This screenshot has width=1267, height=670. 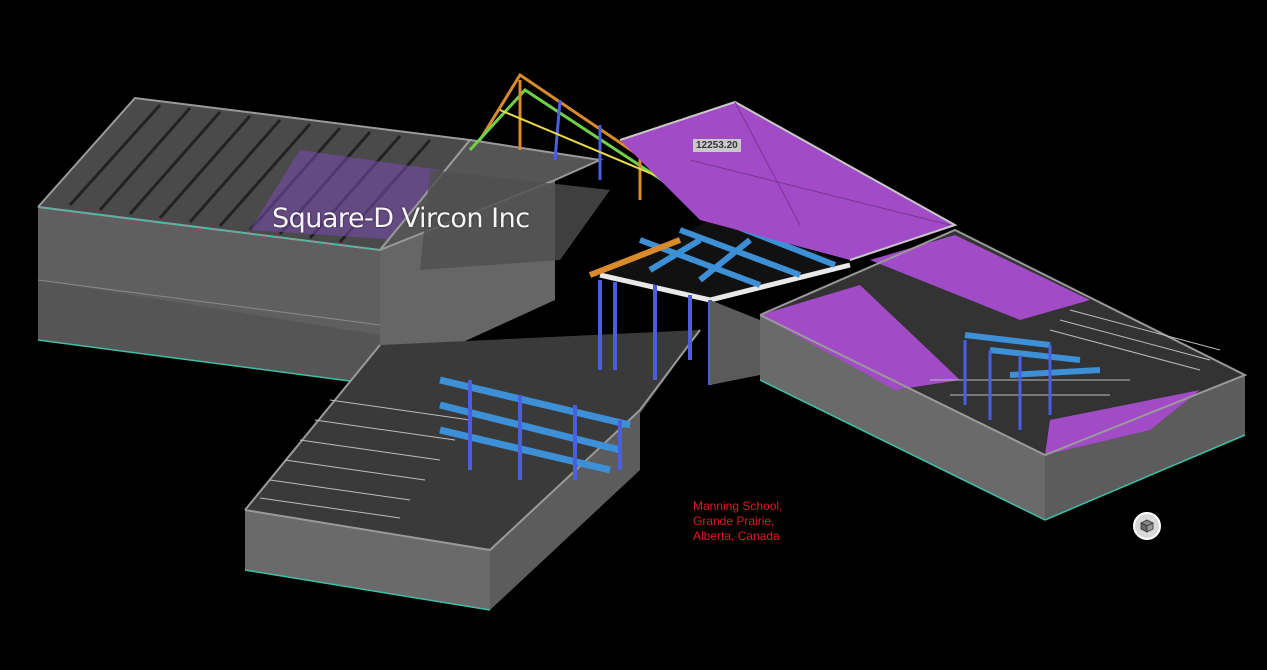 I want to click on location-line-1: Manning School,, so click(x=738, y=506).